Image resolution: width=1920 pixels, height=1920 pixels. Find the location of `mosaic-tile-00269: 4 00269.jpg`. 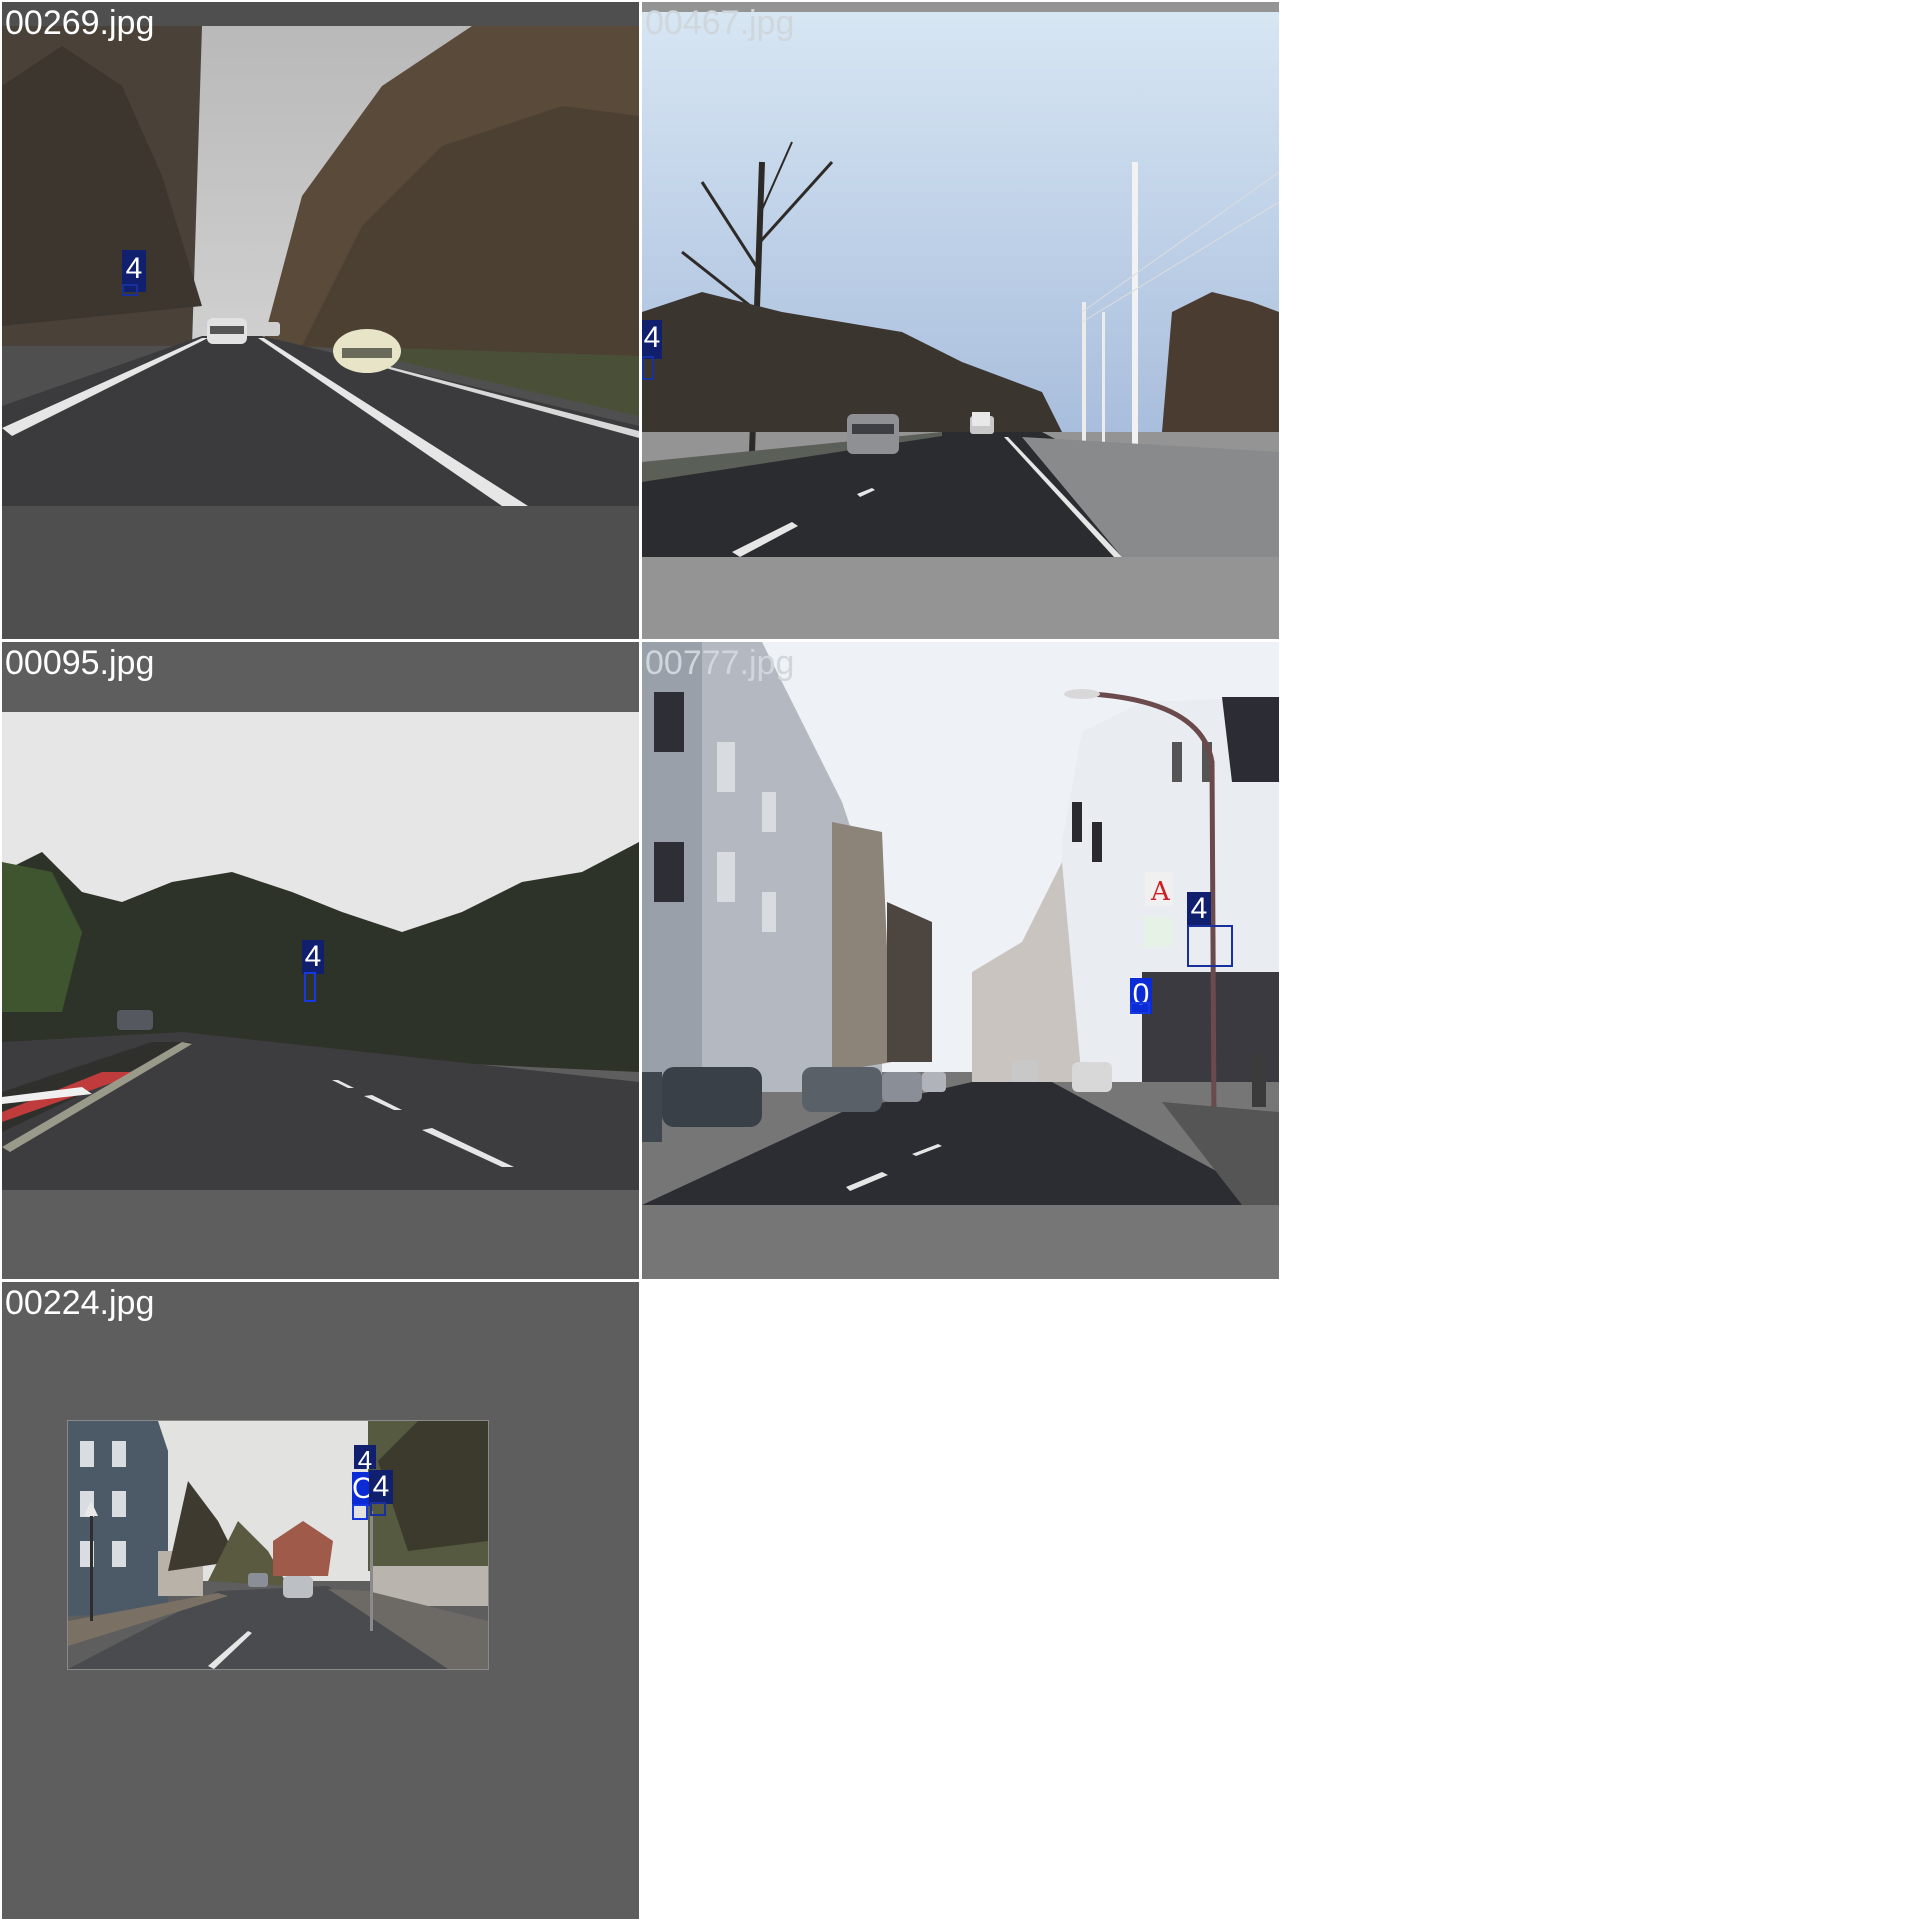

mosaic-tile-00269: 4 00269.jpg is located at coordinates (320, 320).